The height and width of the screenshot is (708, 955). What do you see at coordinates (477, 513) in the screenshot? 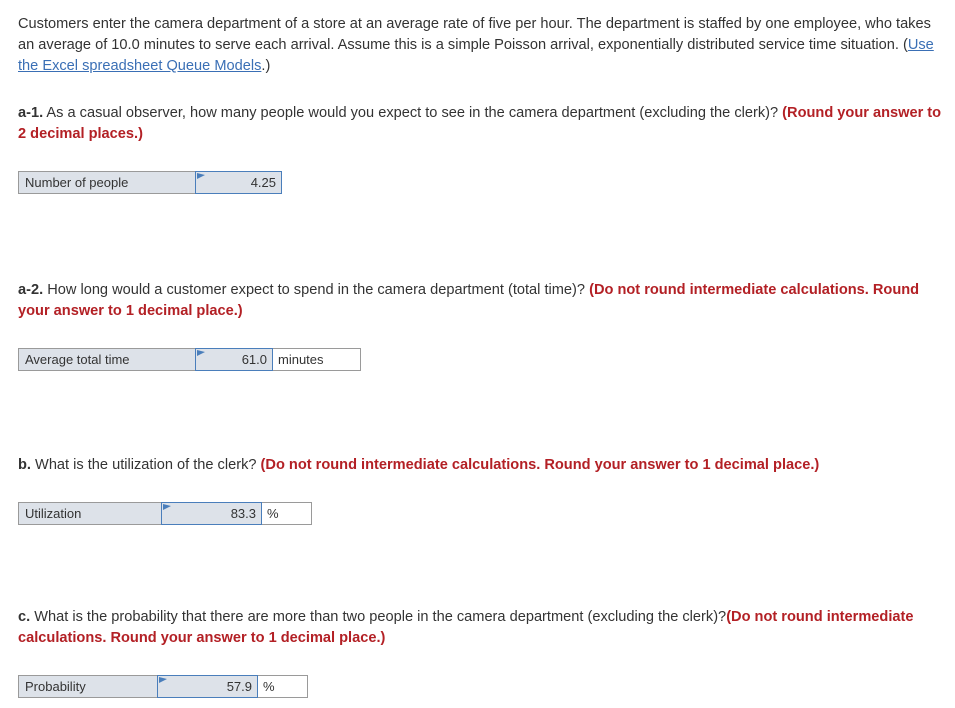
I see `answer-row-b: Utilization 83.3 %` at bounding box center [477, 513].